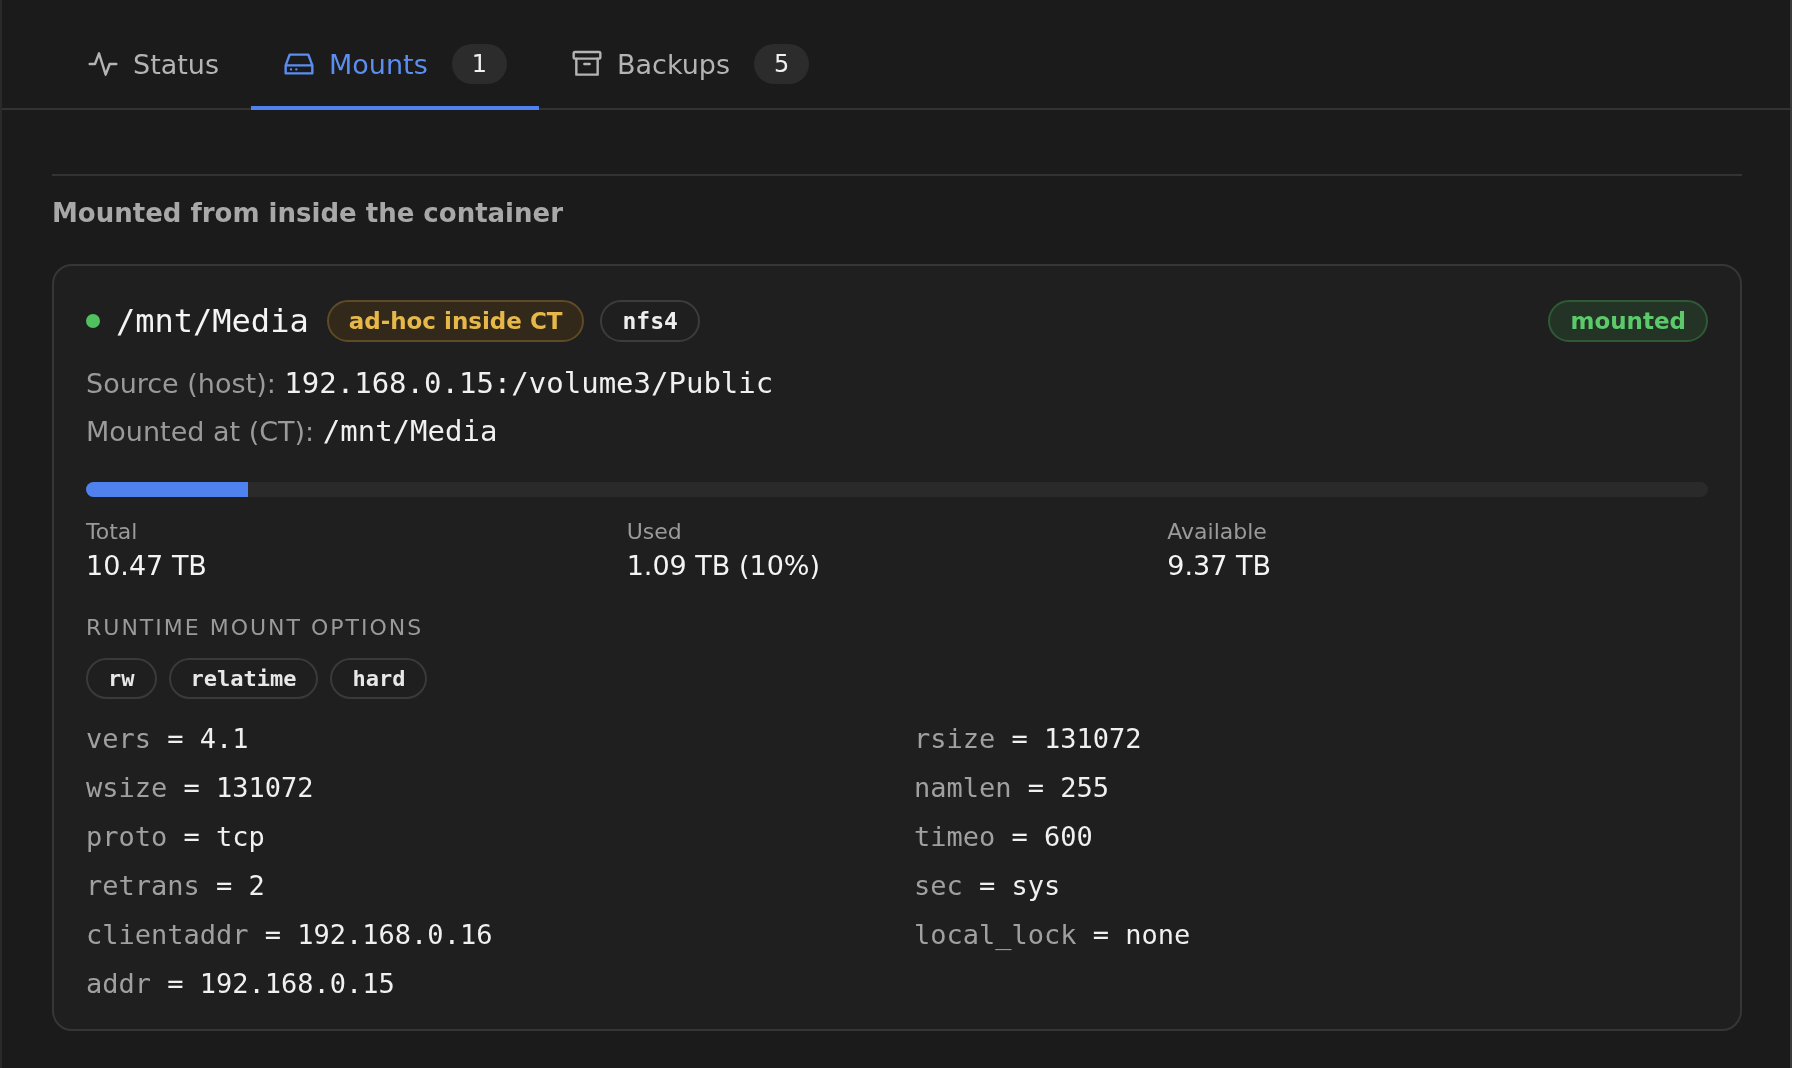 The height and width of the screenshot is (1068, 1798). I want to click on status-badge: mounted, so click(1628, 321).